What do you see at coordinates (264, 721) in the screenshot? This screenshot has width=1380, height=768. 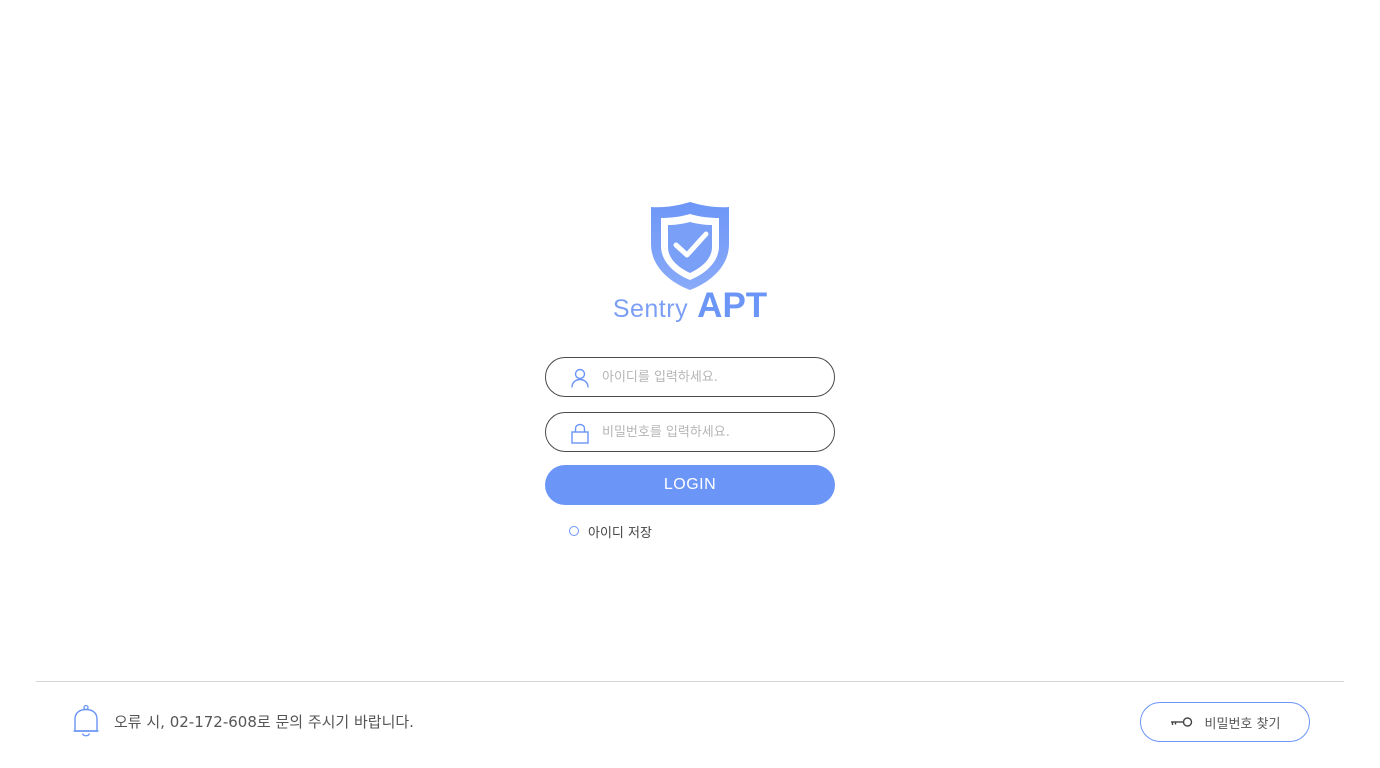 I see `support-notice-text: 오류 시, 02-172-608로 문의 주시기 바랍니다.` at bounding box center [264, 721].